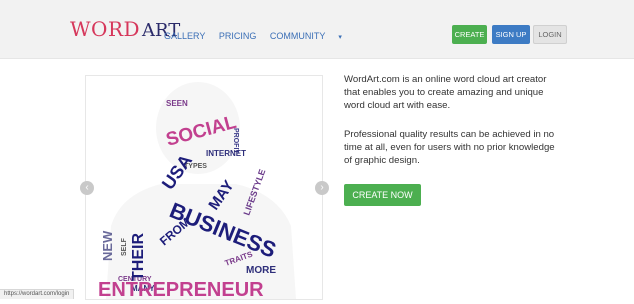 The width and height of the screenshot is (634, 304). I want to click on cloud-word-entrepreneur: ENTREPRENEUR, so click(181, 289).